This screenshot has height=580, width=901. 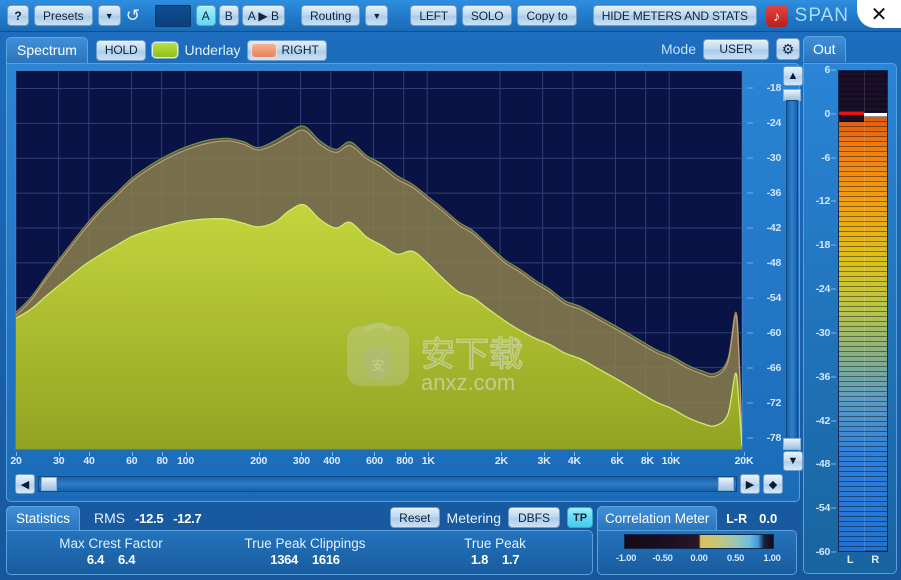 I want to click on copy-to-button: Copy to, so click(x=547, y=15).